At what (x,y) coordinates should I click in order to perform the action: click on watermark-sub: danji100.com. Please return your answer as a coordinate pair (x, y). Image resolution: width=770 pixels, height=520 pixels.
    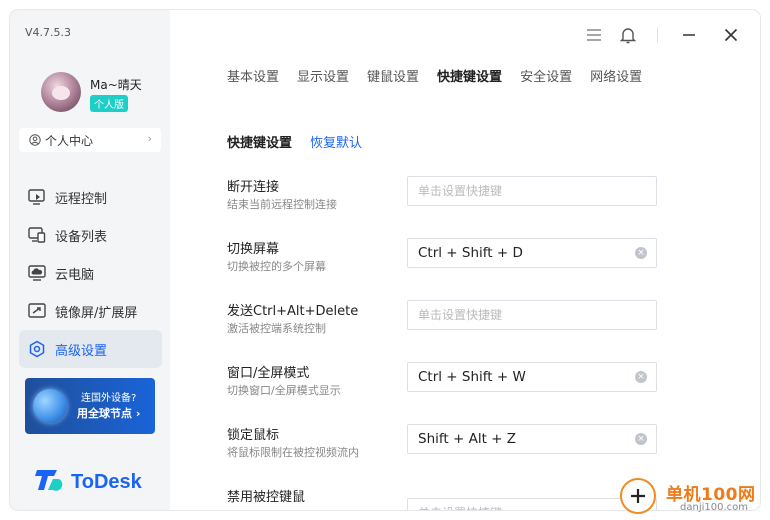
    Looking at the image, I should click on (714, 507).